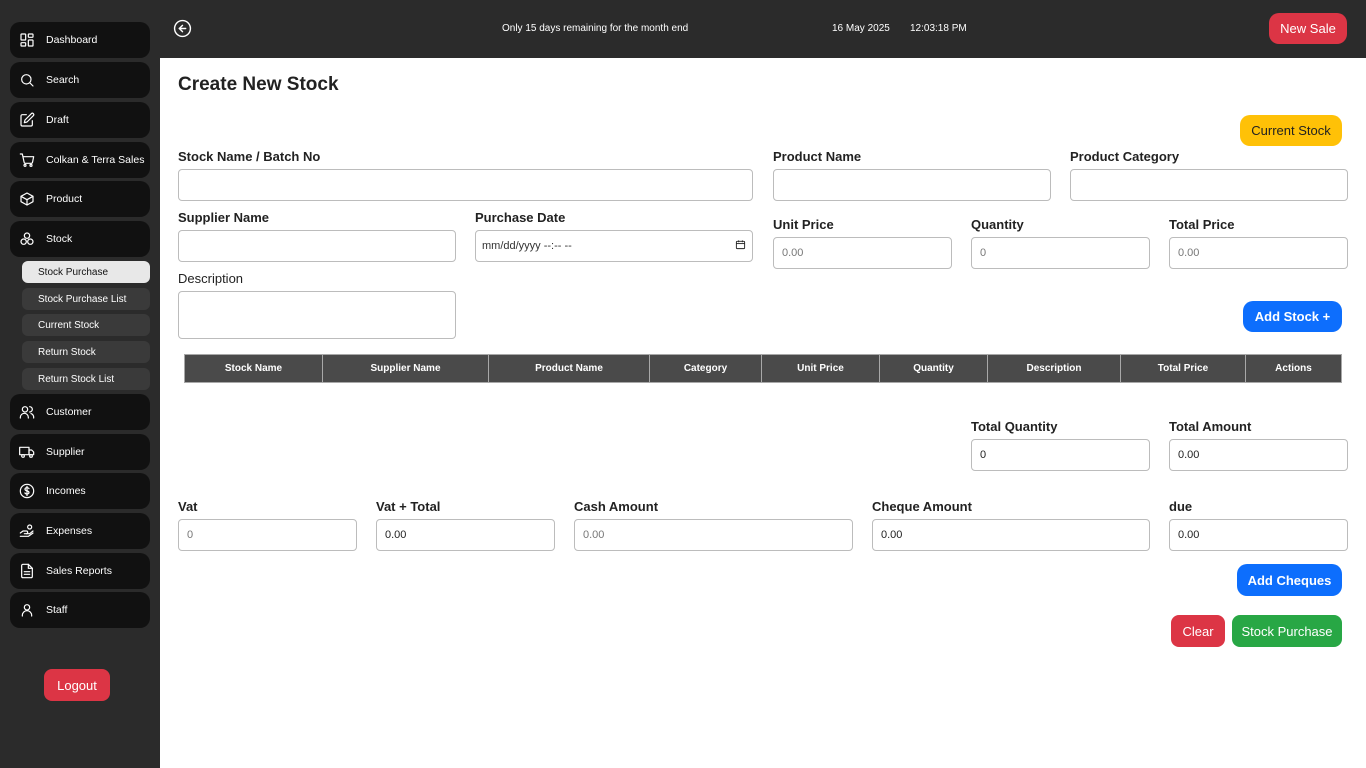  Describe the element at coordinates (59, 239) in the screenshot. I see `sidebar-item-label: Stock` at that location.